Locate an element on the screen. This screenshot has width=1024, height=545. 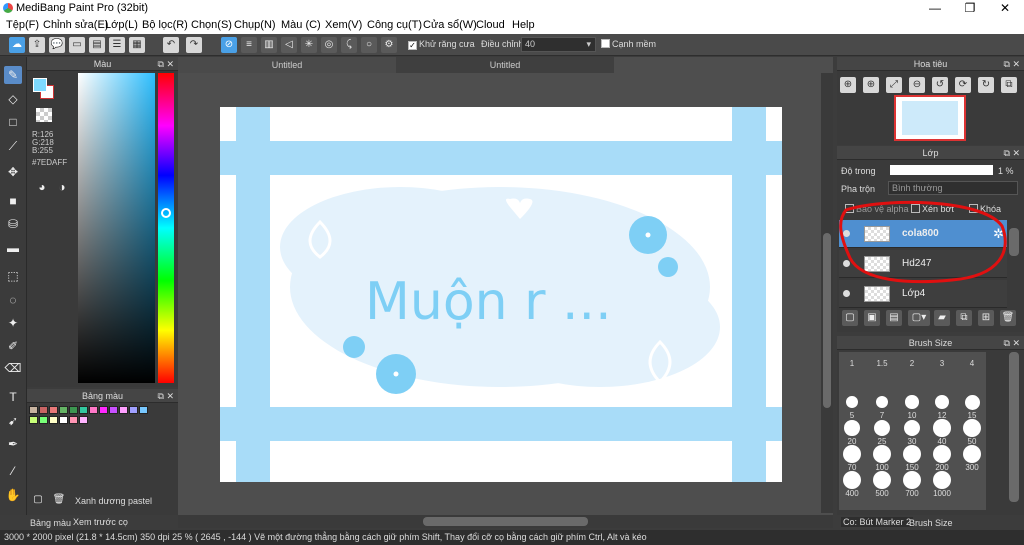
flip-icon: ⧉ is located at coordinates (1009, 85).